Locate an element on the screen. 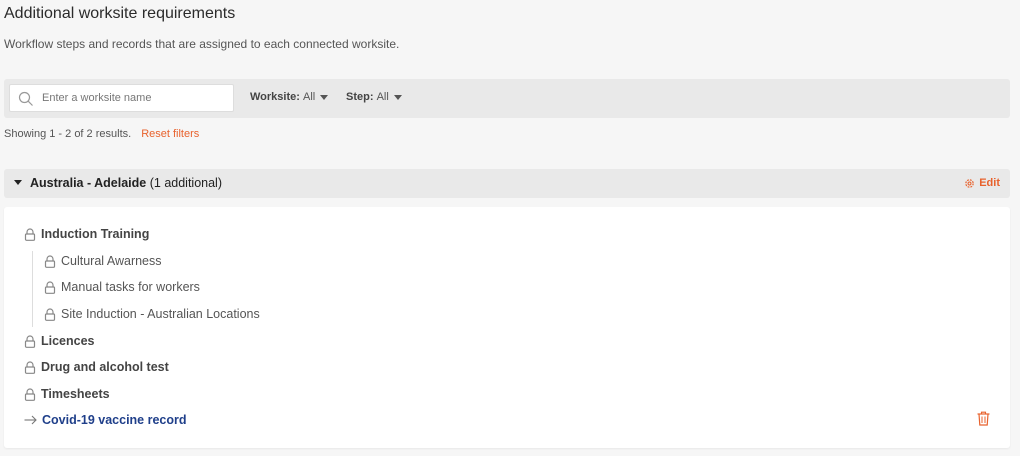 Image resolution: width=1020 pixels, height=456 pixels. search-input is located at coordinates (134, 98).